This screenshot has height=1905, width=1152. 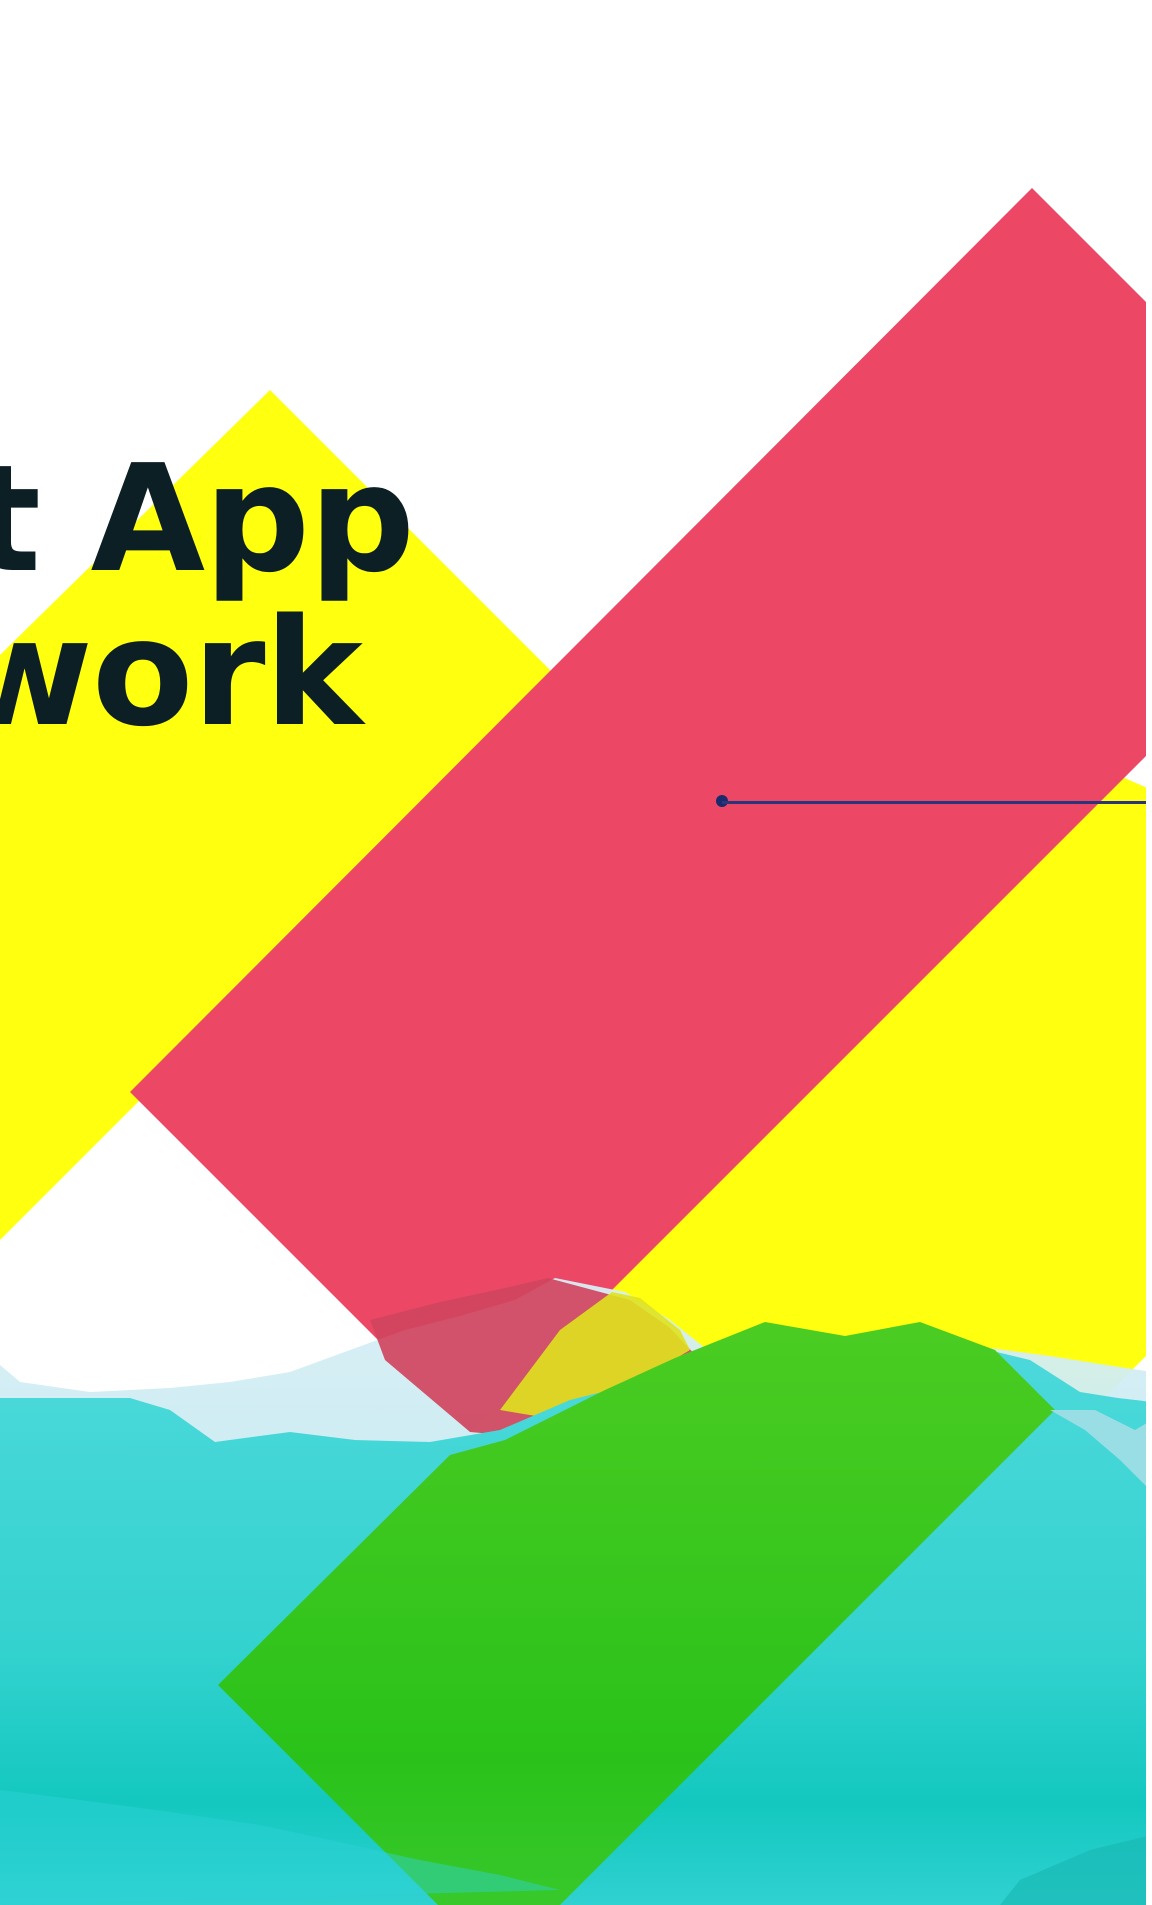 What do you see at coordinates (181, 673) in the screenshot?
I see `headline-line-2: work` at bounding box center [181, 673].